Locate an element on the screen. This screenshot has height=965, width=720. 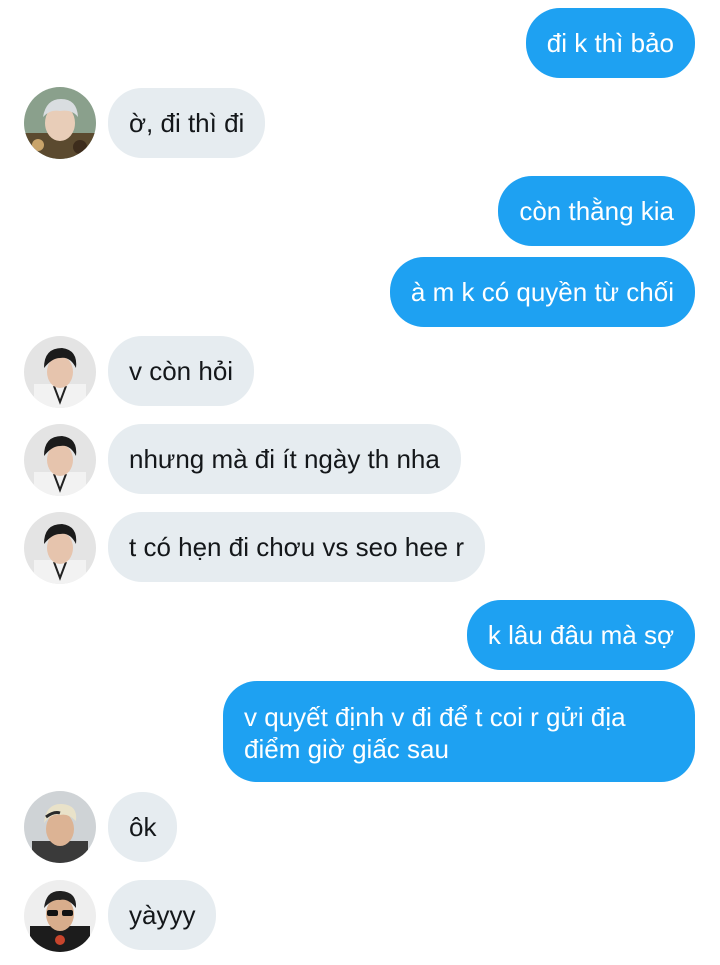
message-text: yàyyy is located at coordinates (162, 915).